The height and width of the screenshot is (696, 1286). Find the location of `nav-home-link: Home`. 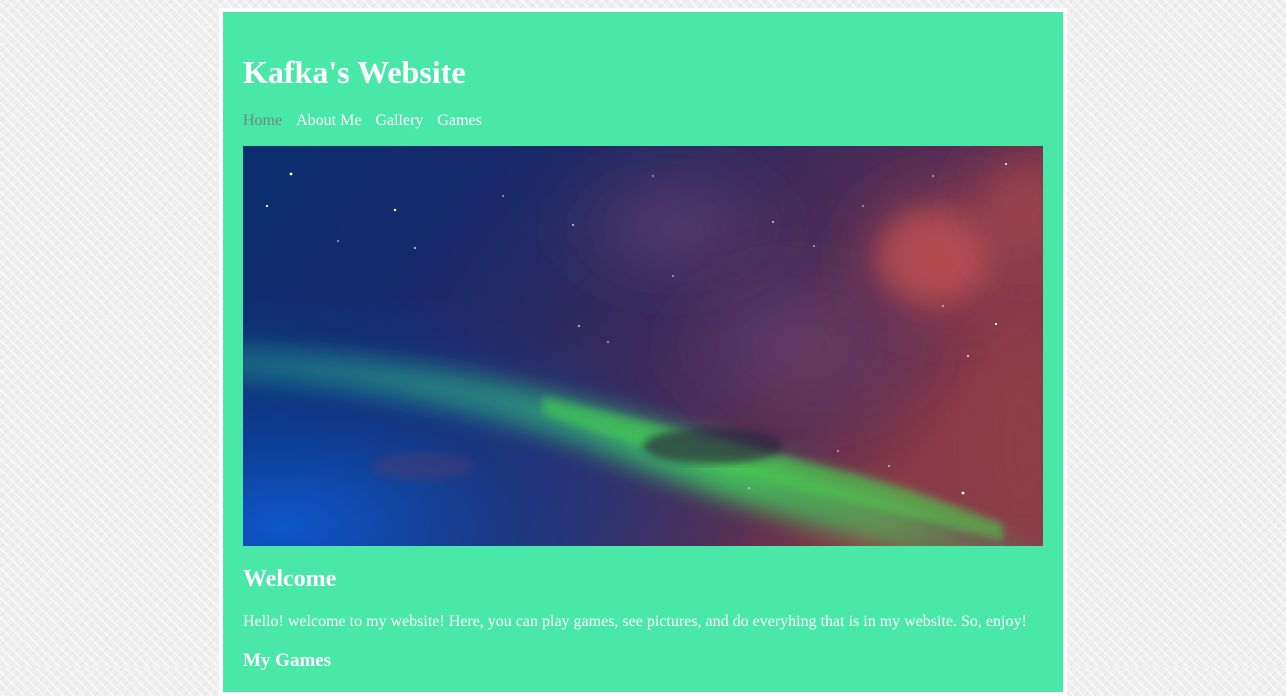

nav-home-link: Home is located at coordinates (262, 121).